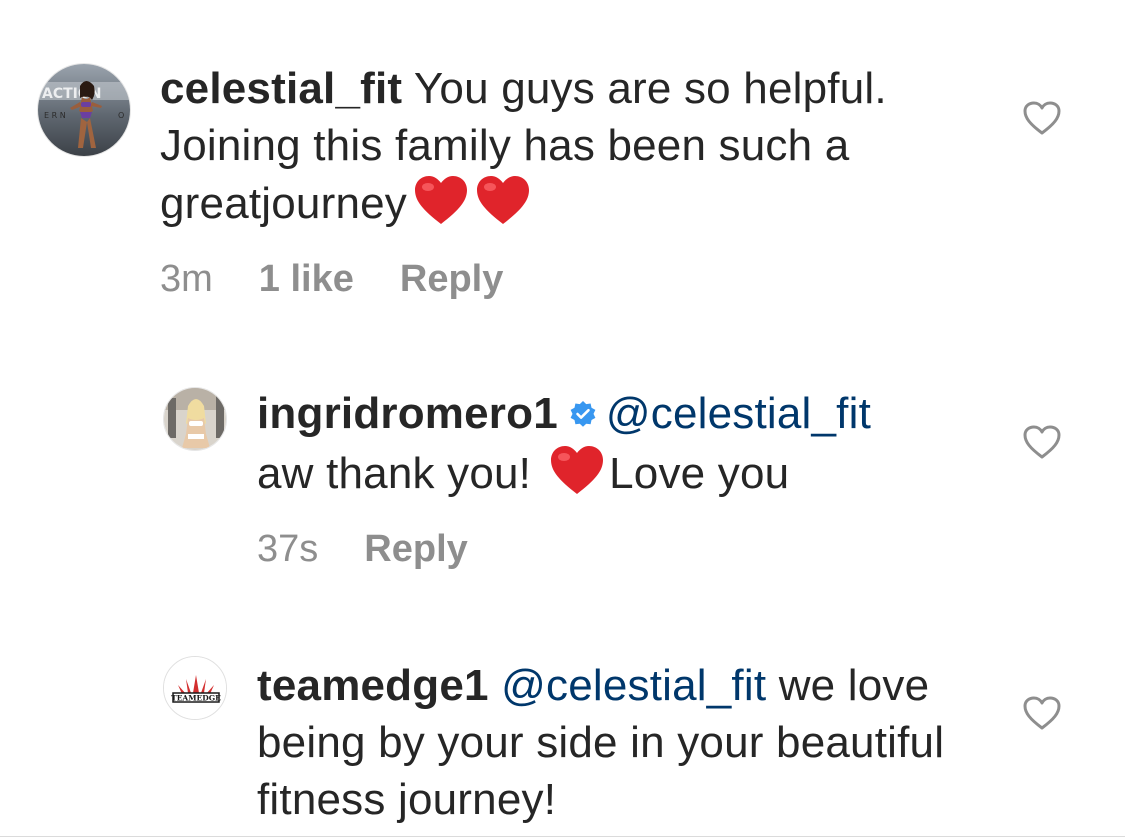 The height and width of the screenshot is (840, 1125). I want to click on likes-count: 1 like, so click(306, 279).